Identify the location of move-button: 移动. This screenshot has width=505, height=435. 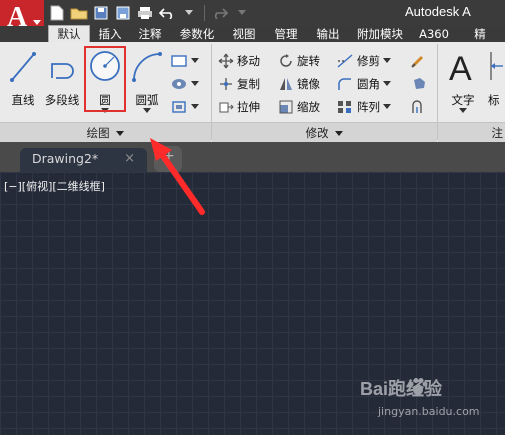
(239, 61).